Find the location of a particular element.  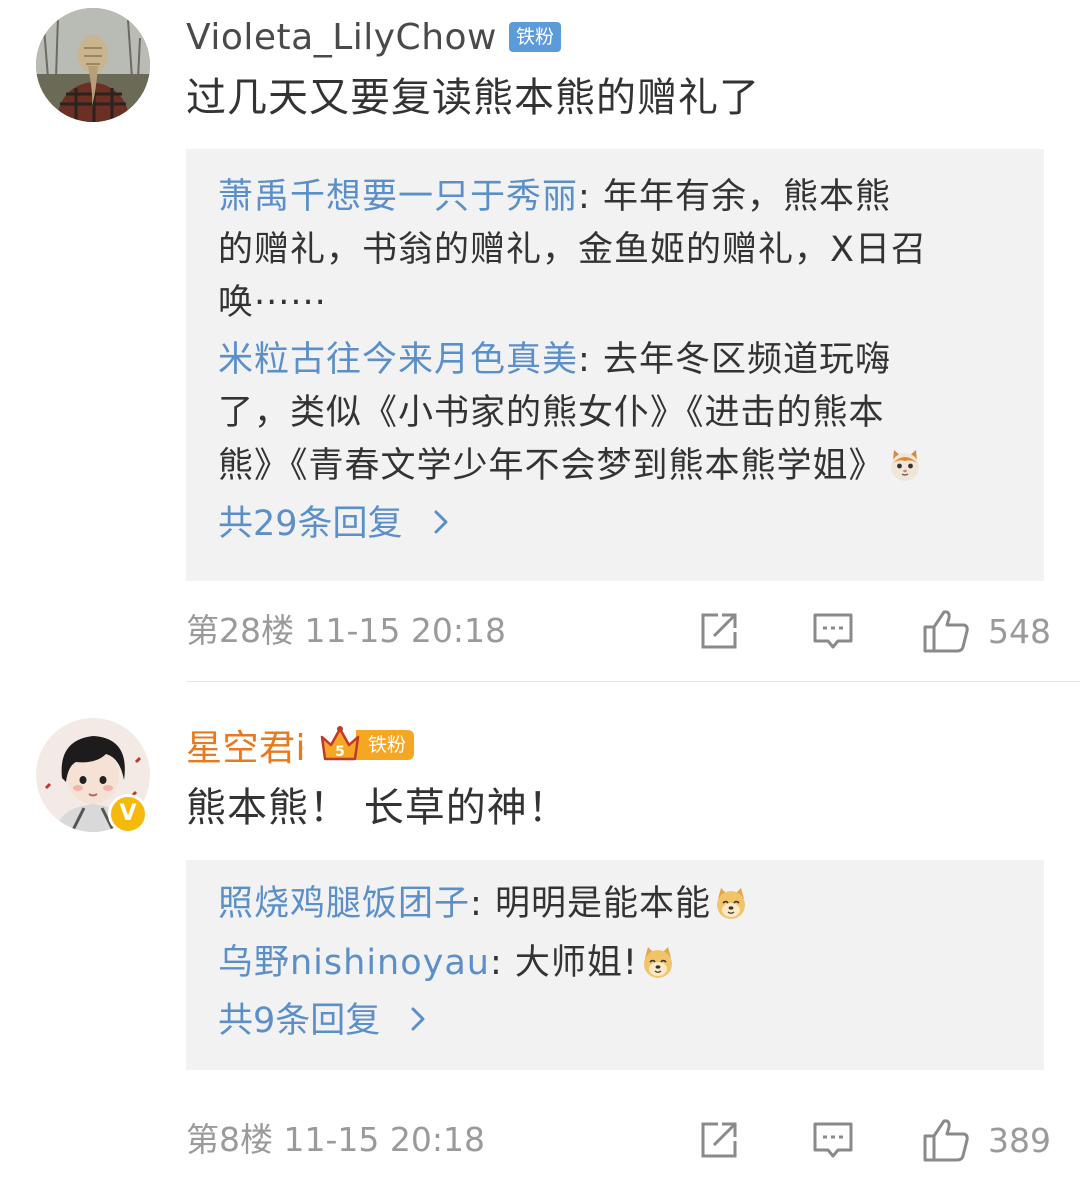

comment-text: 熊本熊！ 长草的神！ is located at coordinates (377, 808).